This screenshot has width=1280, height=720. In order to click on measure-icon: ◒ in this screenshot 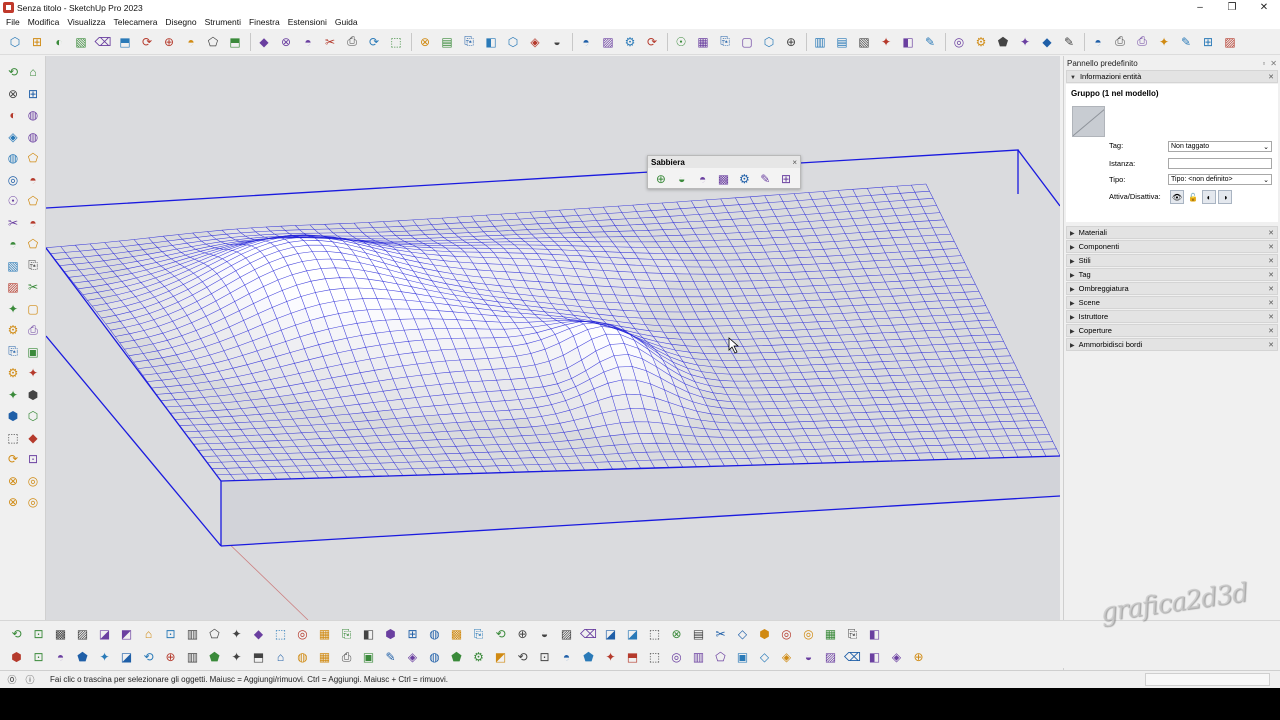, I will do `click(808, 657)`.